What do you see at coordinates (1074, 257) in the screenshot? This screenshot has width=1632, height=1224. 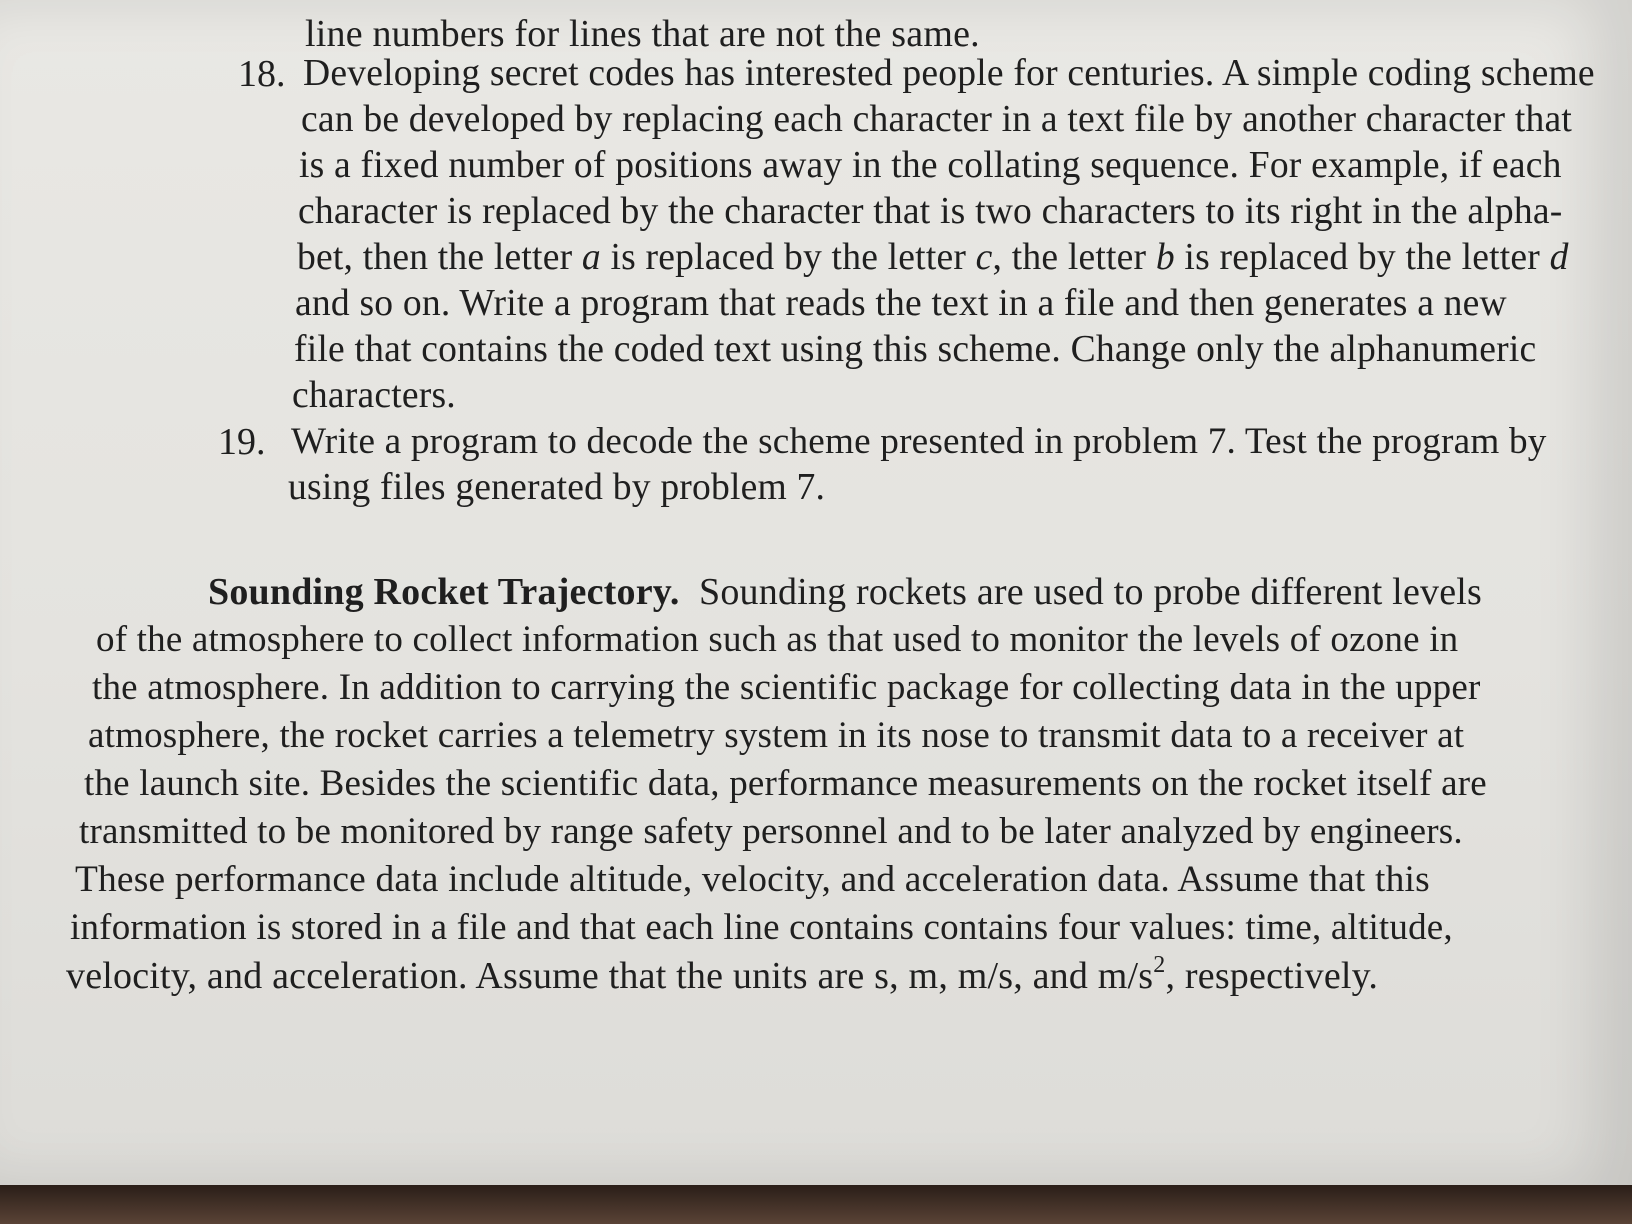 I see `item-18-line-5-part-c: , the letter` at bounding box center [1074, 257].